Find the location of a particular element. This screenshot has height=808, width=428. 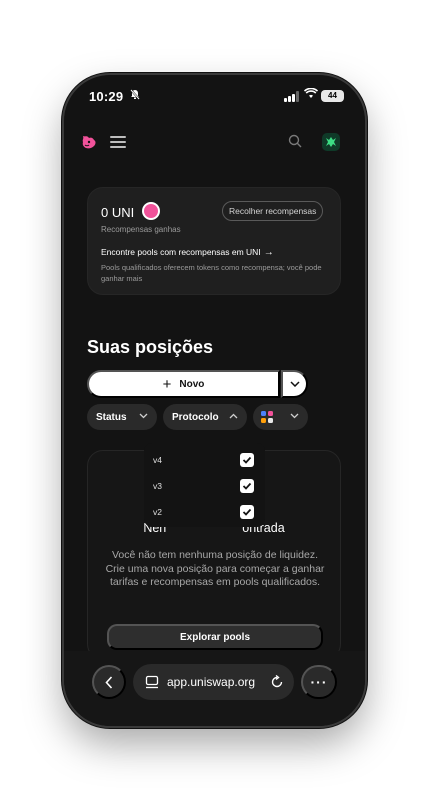

new-position-menu-button is located at coordinates (294, 384).